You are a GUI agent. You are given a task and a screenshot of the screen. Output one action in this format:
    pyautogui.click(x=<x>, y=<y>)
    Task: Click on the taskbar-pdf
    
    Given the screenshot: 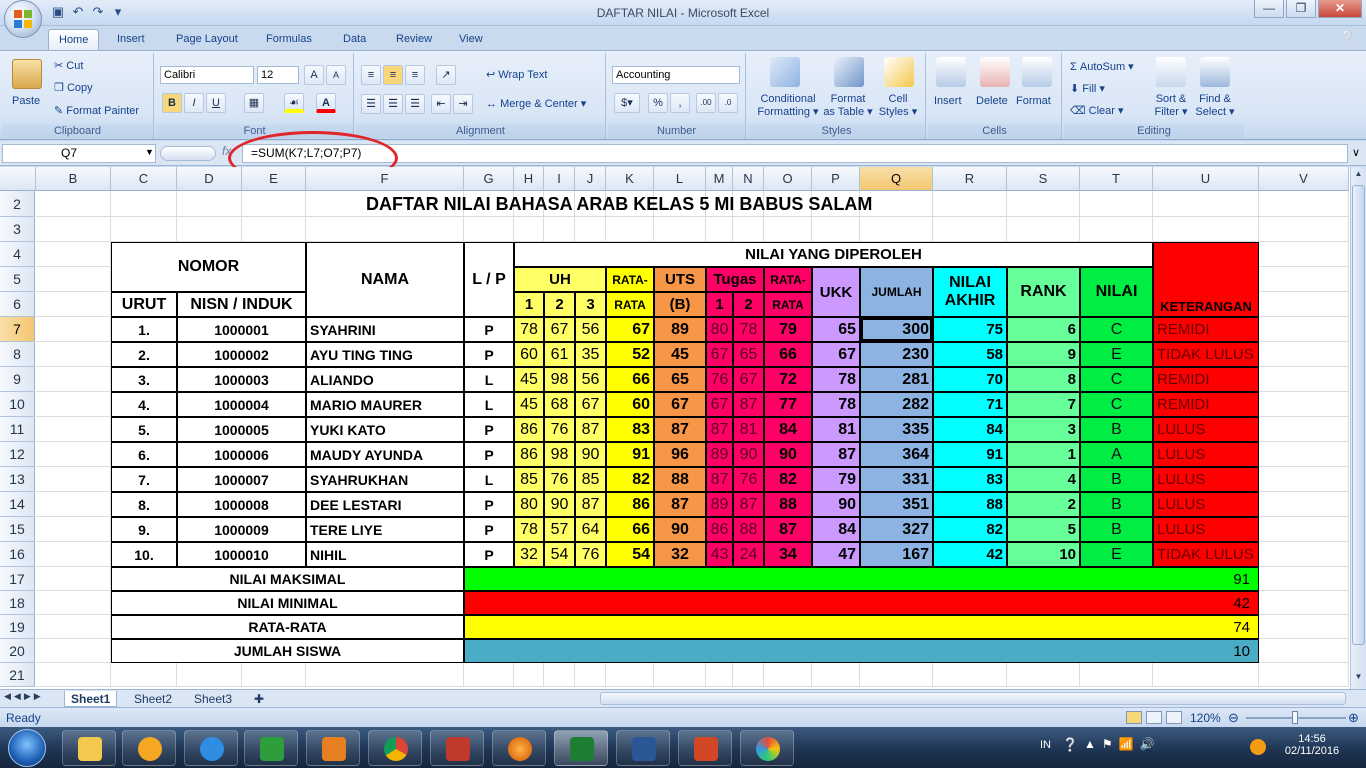 What is the action you would take?
    pyautogui.click(x=457, y=748)
    